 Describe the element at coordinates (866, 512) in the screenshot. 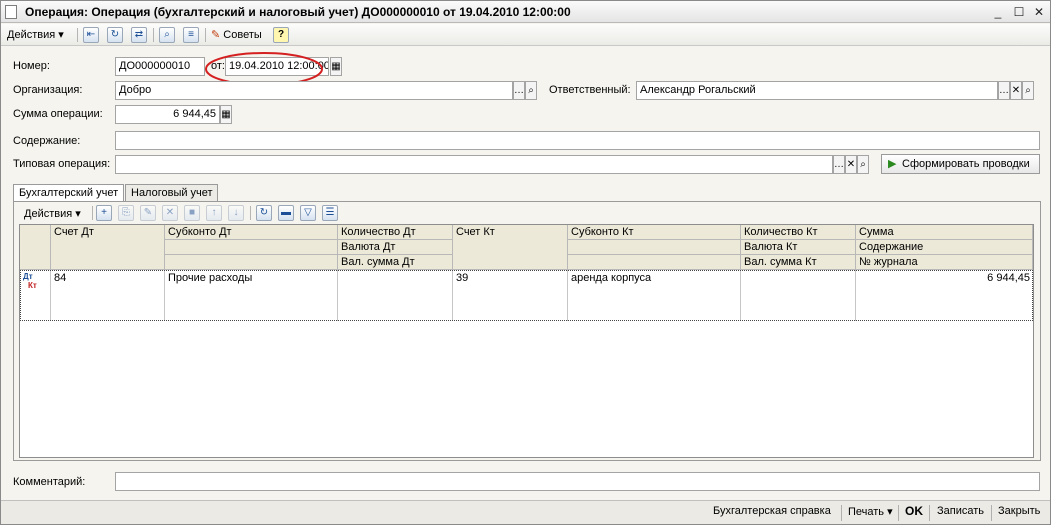

I see `print-label: Печать` at that location.